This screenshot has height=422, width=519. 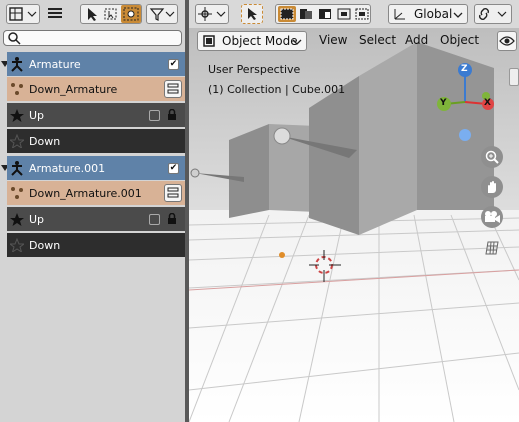 I want to click on mode-new-icon, so click(x=287, y=14).